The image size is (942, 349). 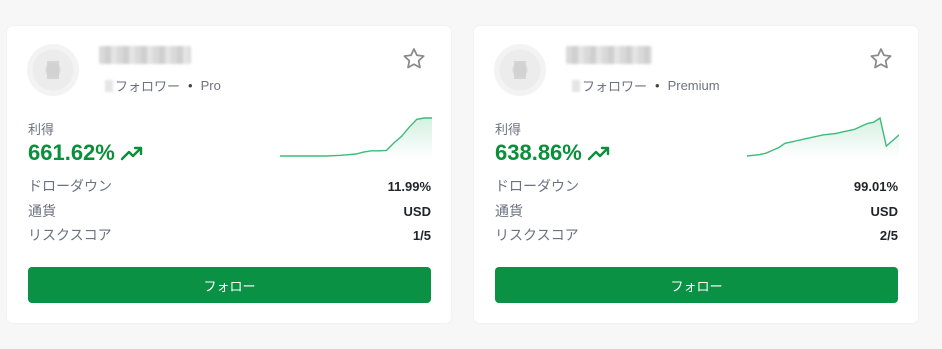 What do you see at coordinates (71, 152) in the screenshot?
I see `profit-value: 661.62%` at bounding box center [71, 152].